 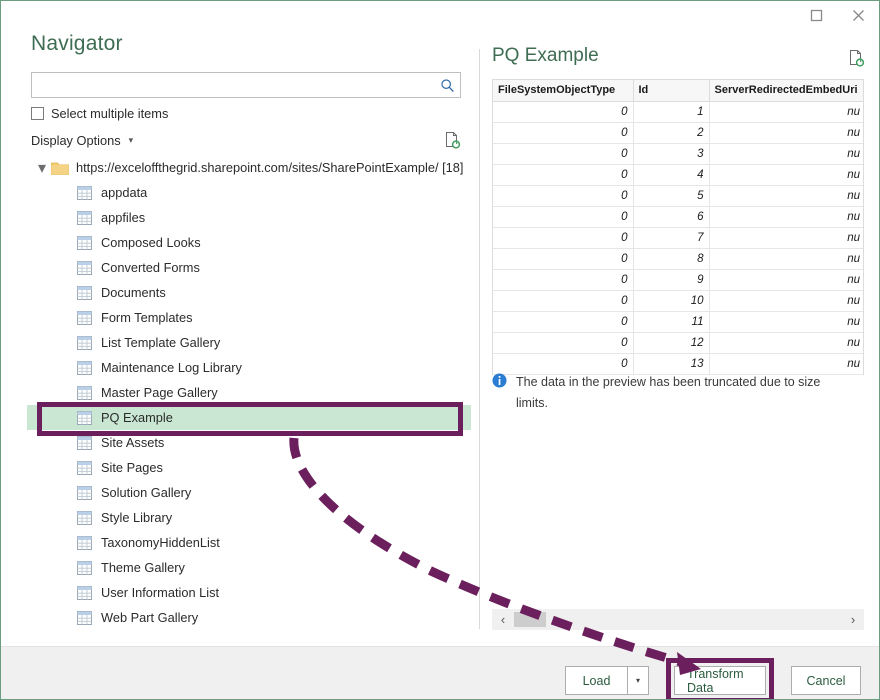 I want to click on tree-item: Maintenance Log Library, so click(x=249, y=367).